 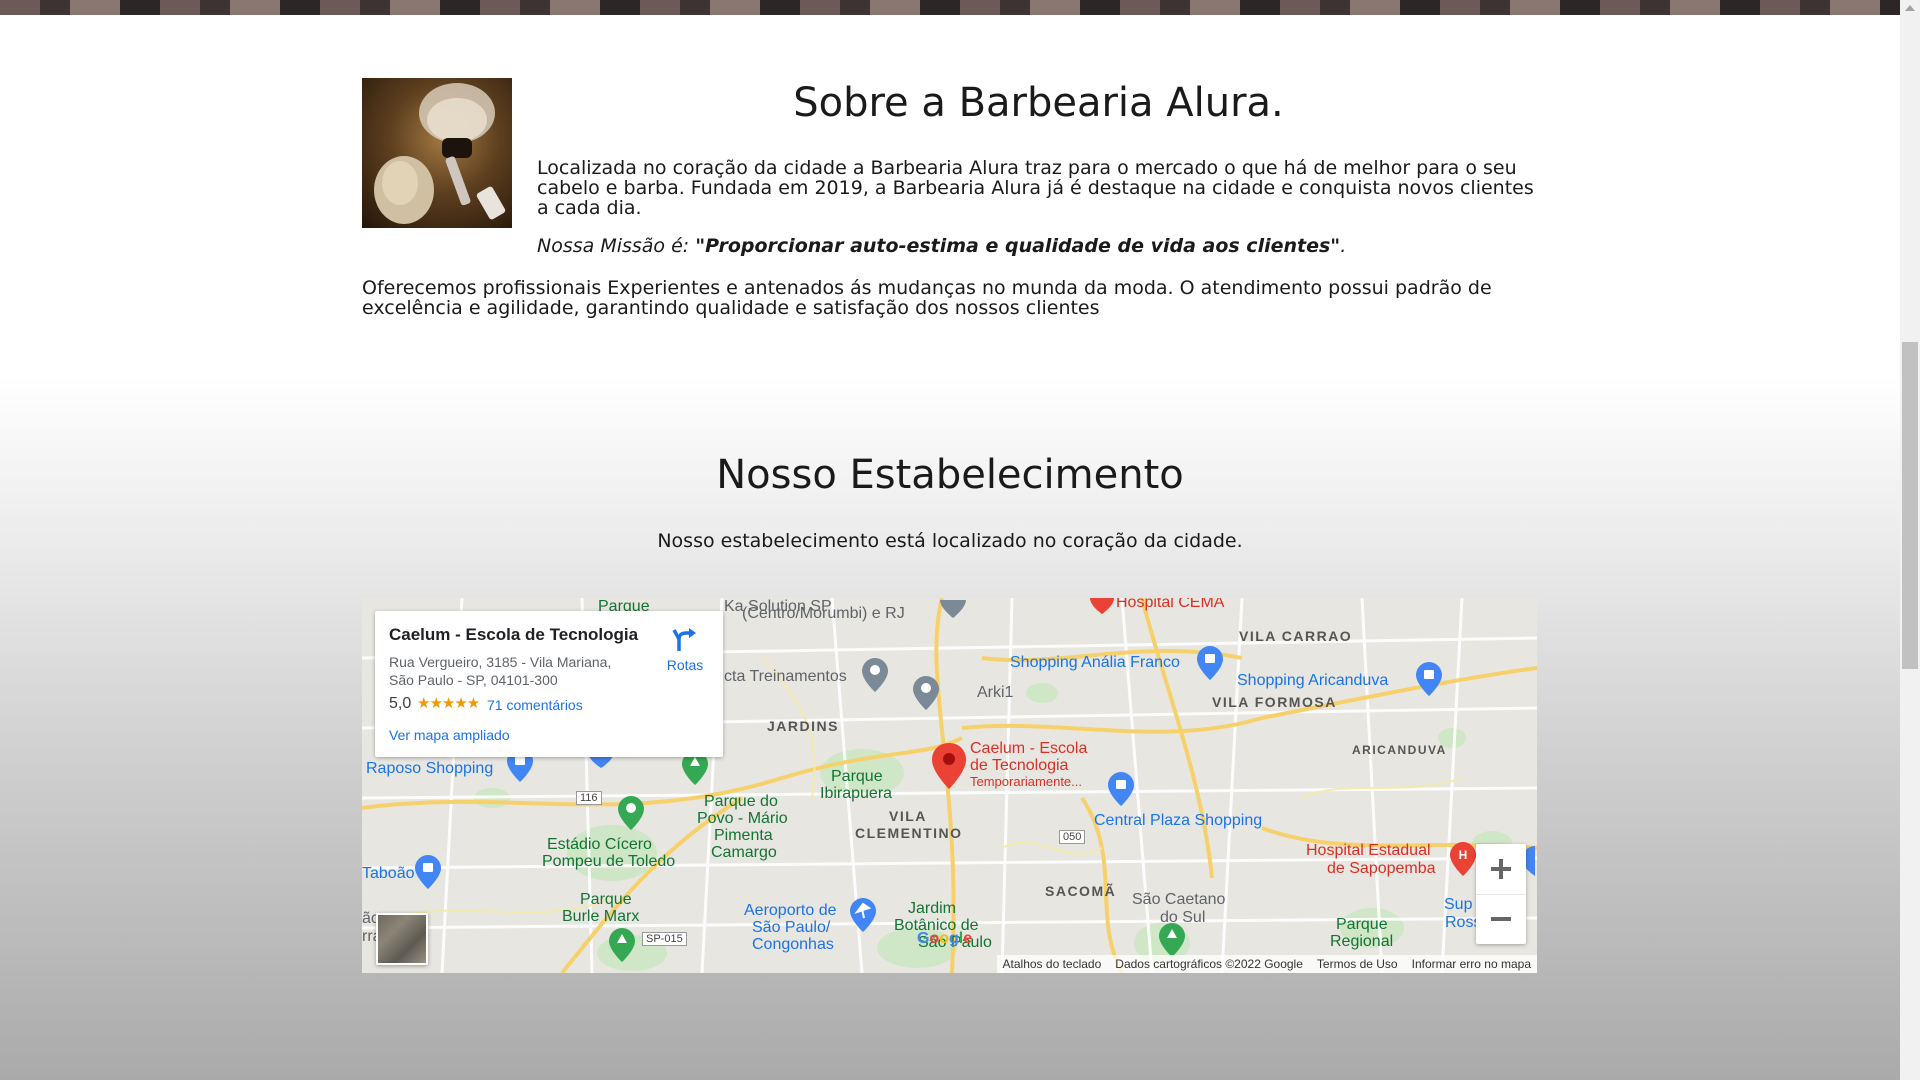 What do you see at coordinates (950, 7) in the screenshot?
I see `hero-image-strip` at bounding box center [950, 7].